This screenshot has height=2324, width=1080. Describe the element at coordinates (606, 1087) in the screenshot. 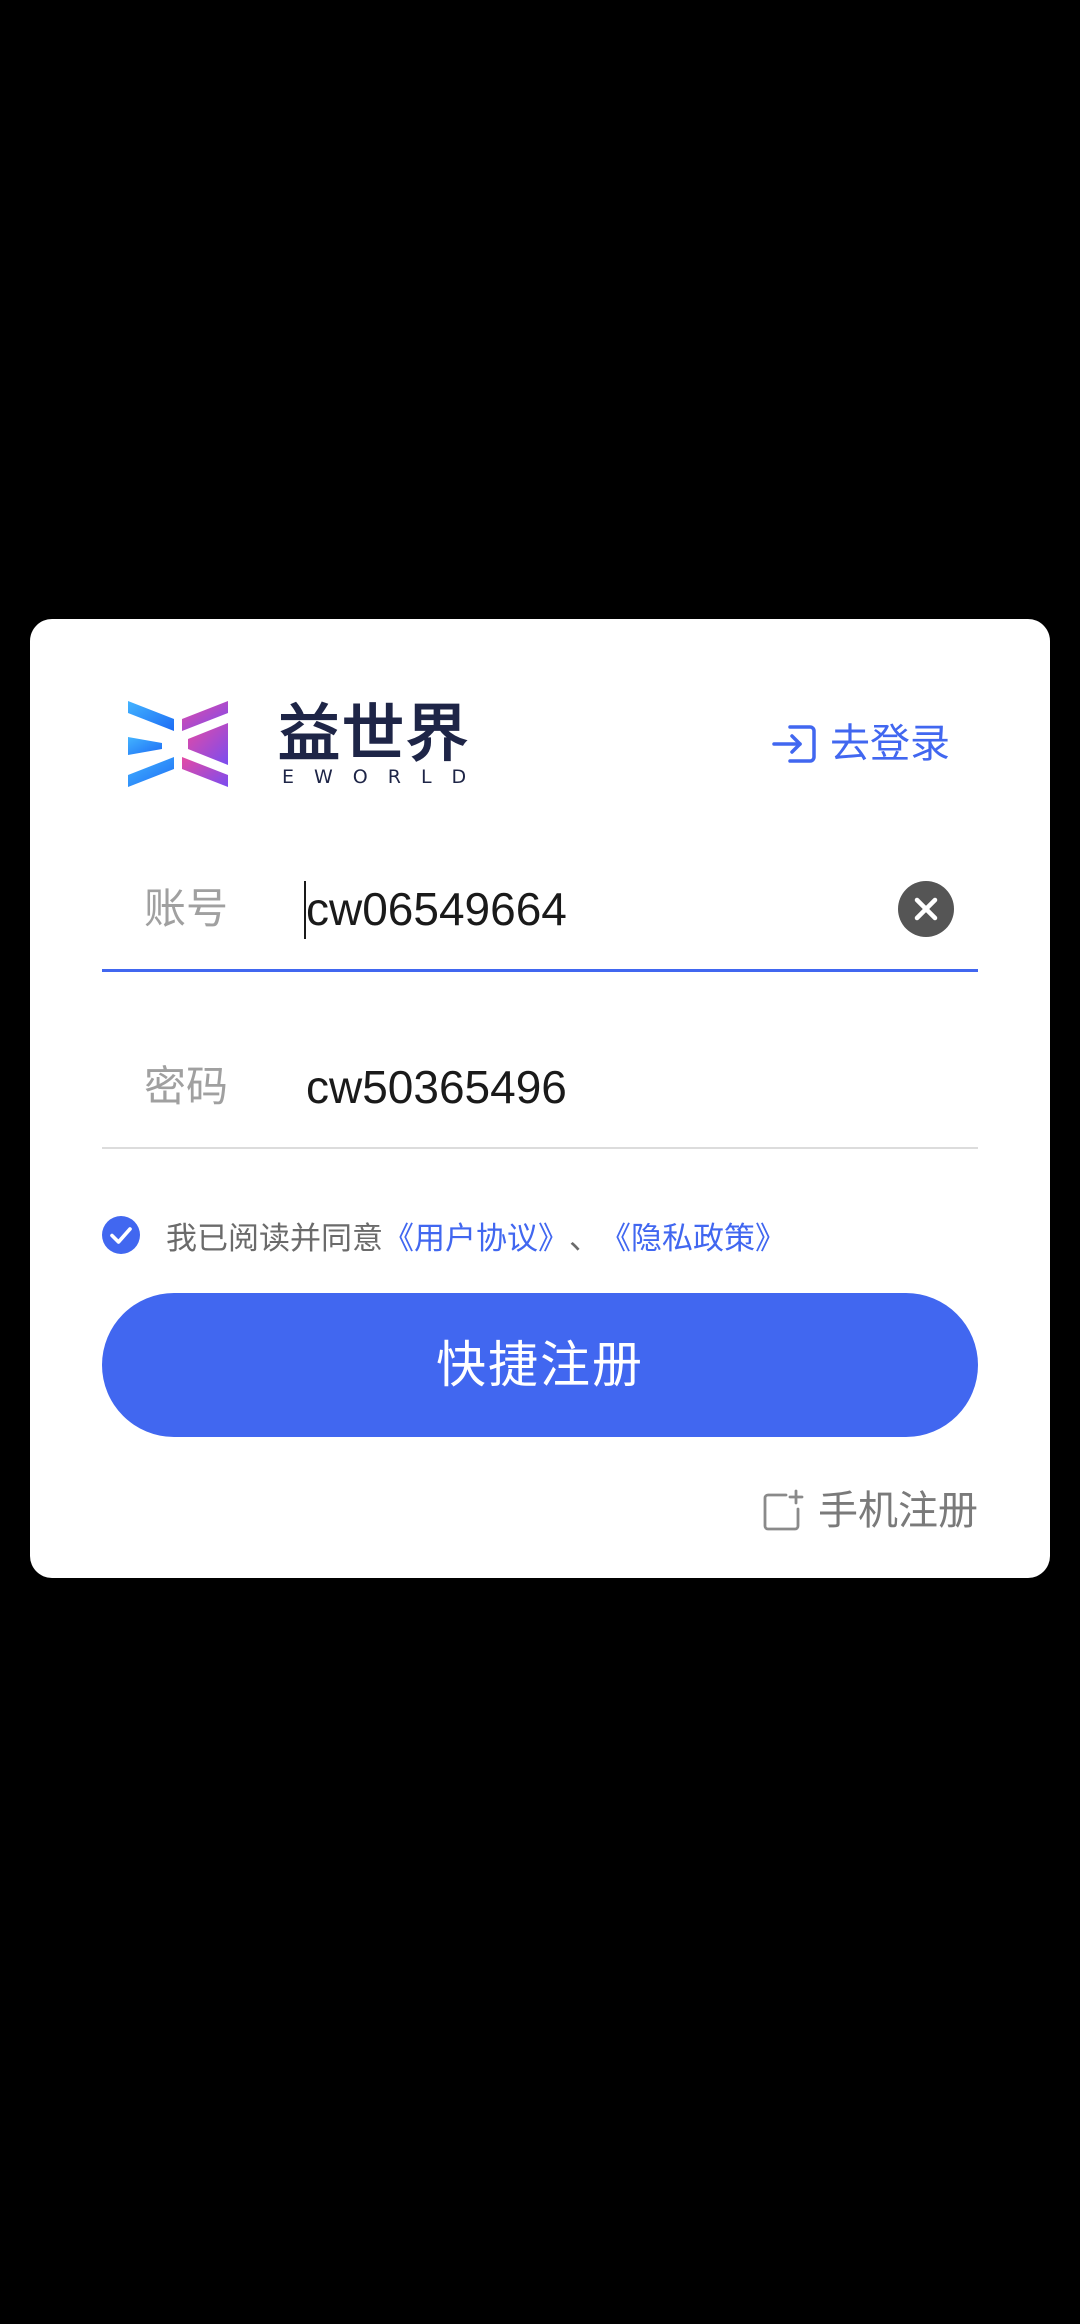

I see `password-input` at that location.